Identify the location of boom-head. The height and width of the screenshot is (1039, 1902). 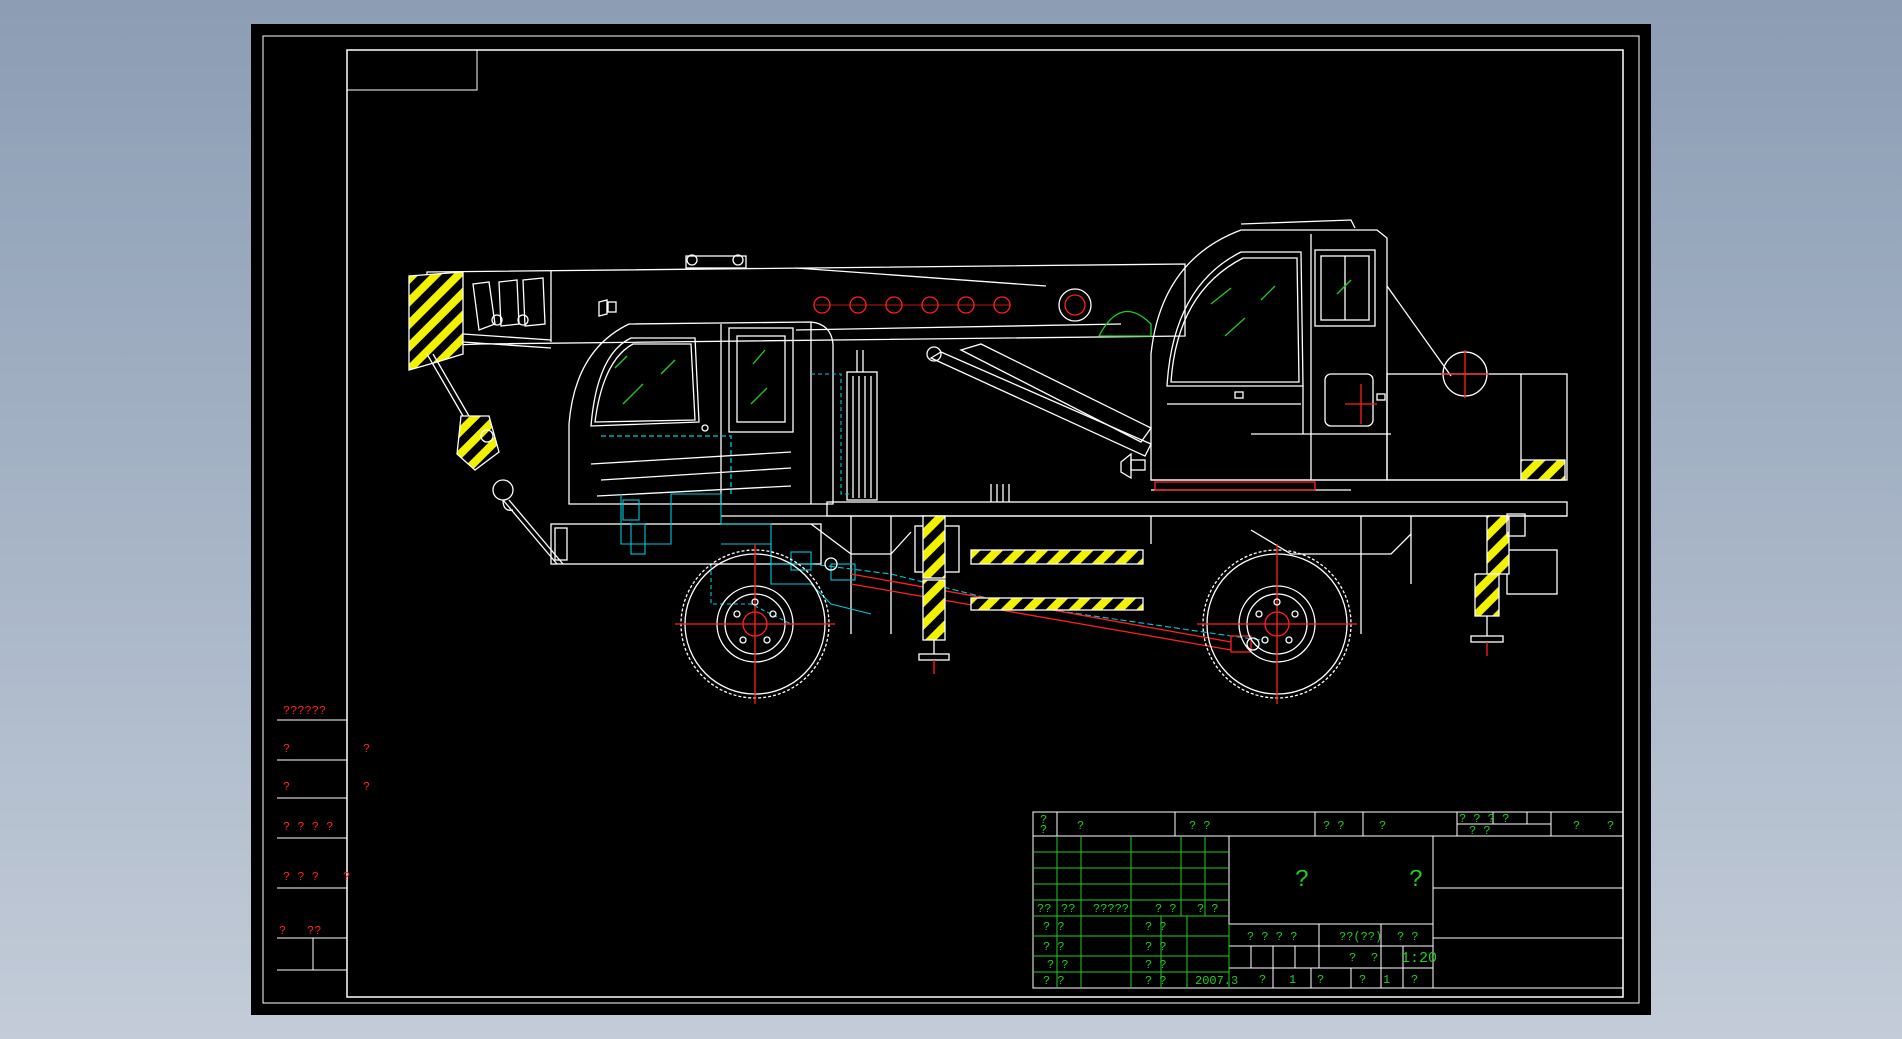
(480, 321).